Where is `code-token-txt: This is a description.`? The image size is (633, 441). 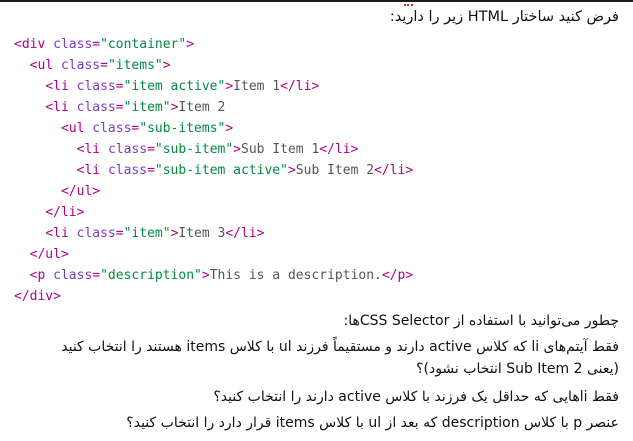 code-token-txt: This is a description. is located at coordinates (295, 275).